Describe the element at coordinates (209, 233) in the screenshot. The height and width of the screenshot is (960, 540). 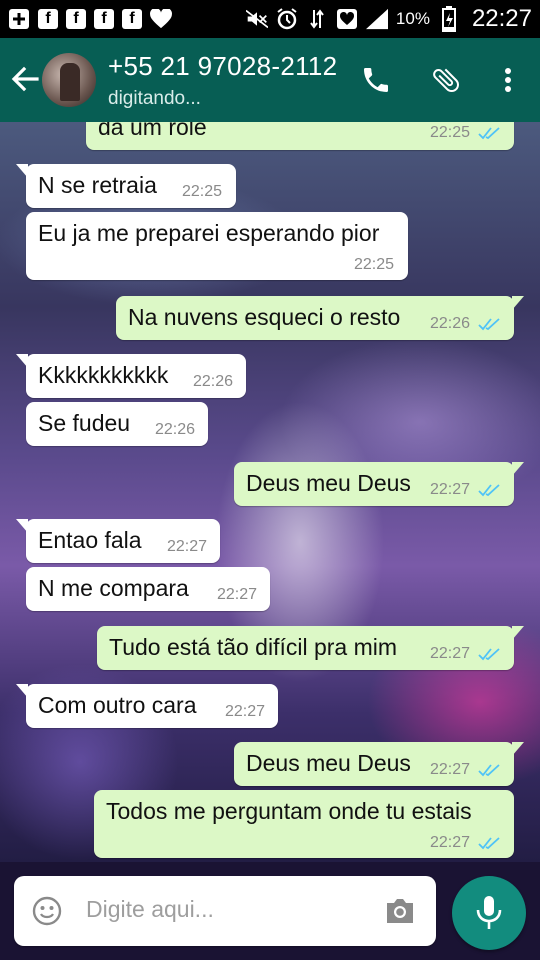
I see `message-text: Eu ja me preparei esperando pior` at that location.